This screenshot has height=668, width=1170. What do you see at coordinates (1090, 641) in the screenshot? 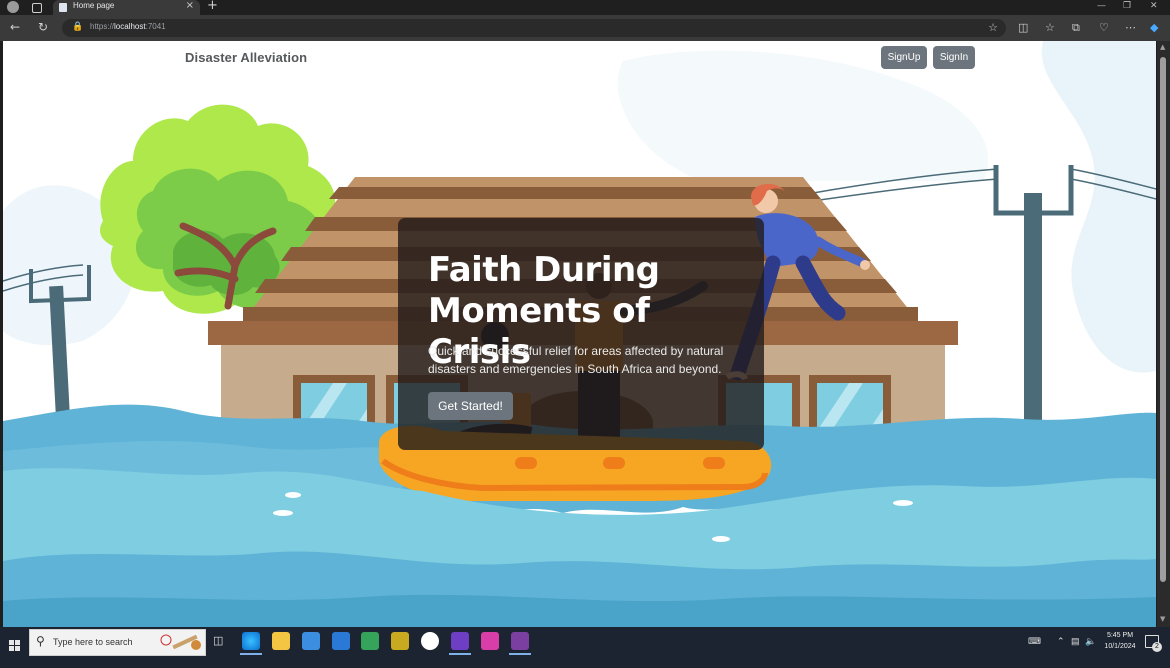
I see `volume-icon: 🔈` at bounding box center [1090, 641].